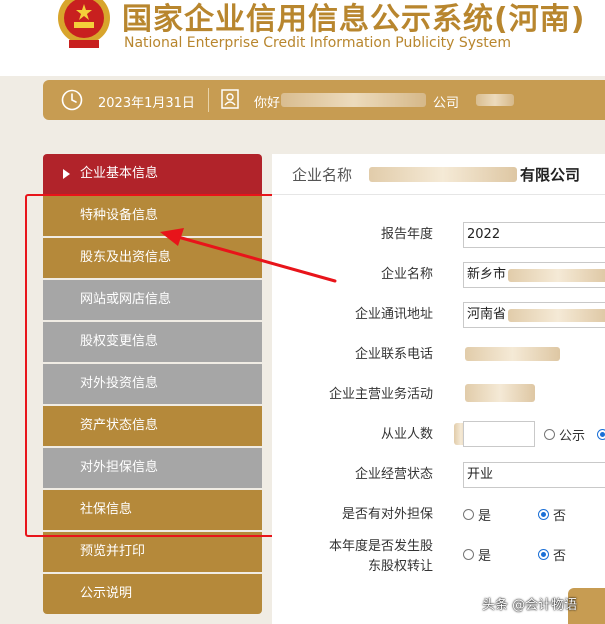 This screenshot has height=624, width=605. What do you see at coordinates (152, 594) in the screenshot?
I see `sidebar-item-publicity-notes: 公示说明` at bounding box center [152, 594].